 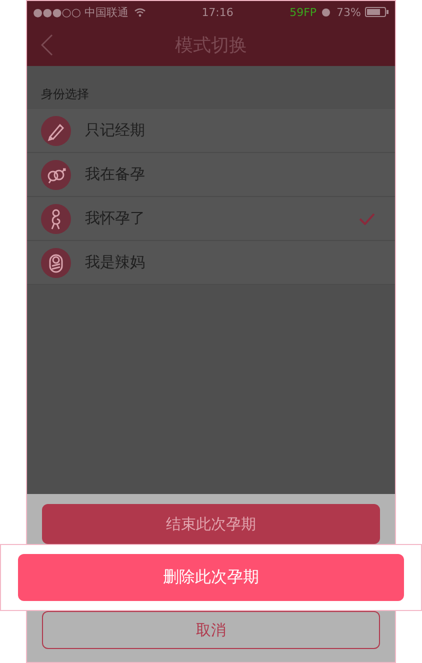 What do you see at coordinates (80, 12) in the screenshot?
I see `carrier-label: ●●●○○ 中国联通` at bounding box center [80, 12].